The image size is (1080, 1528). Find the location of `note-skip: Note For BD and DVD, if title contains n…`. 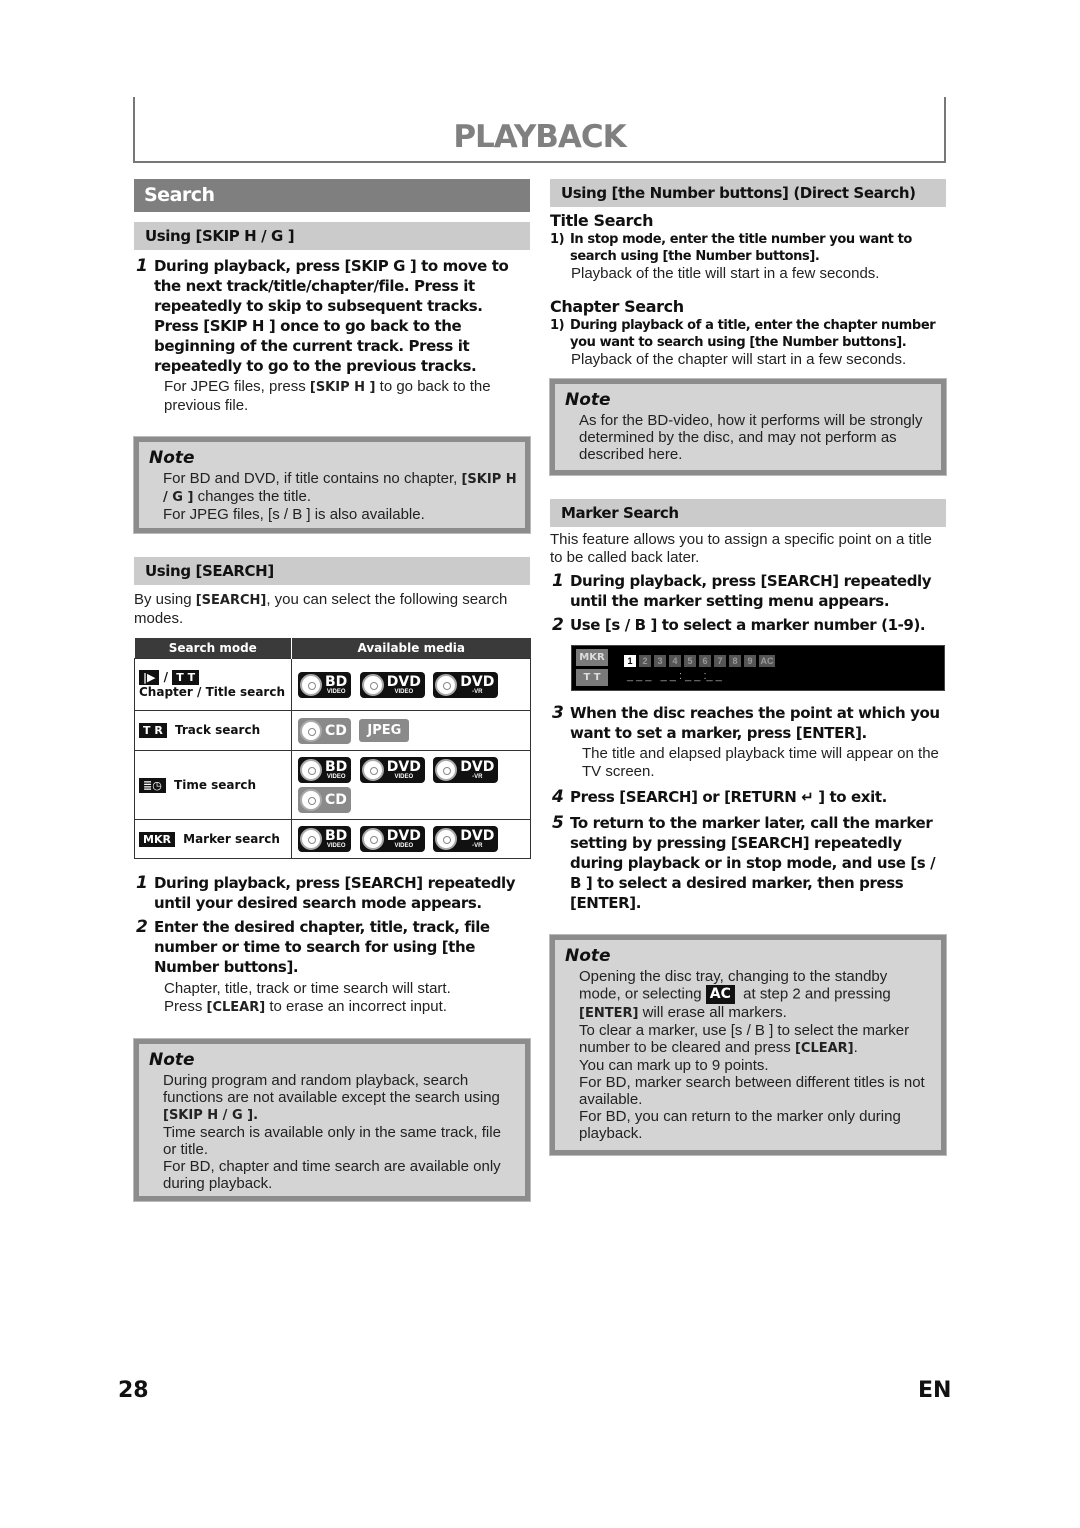

note-skip: Note For BD and DVD, if title contains n… is located at coordinates (332, 485).